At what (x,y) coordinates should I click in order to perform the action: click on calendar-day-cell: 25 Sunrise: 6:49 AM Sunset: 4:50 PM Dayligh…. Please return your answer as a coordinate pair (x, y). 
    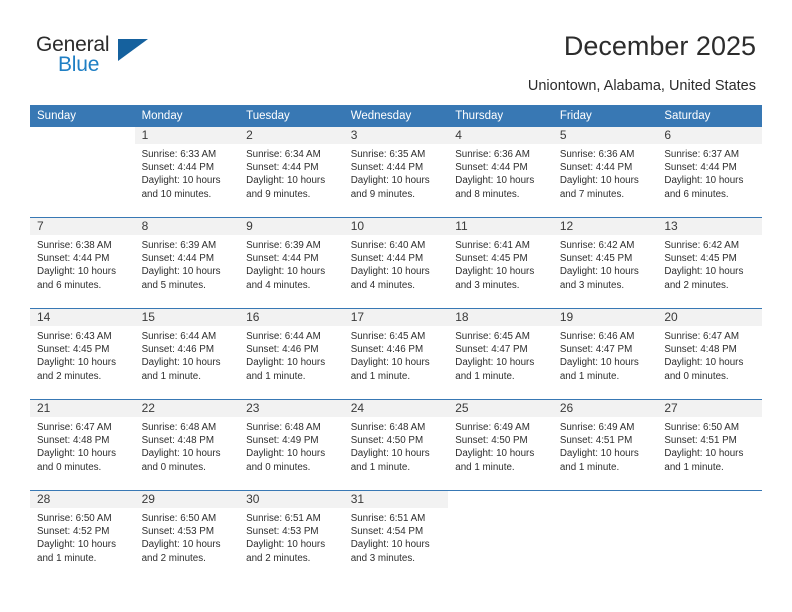
    Looking at the image, I should click on (500, 445).